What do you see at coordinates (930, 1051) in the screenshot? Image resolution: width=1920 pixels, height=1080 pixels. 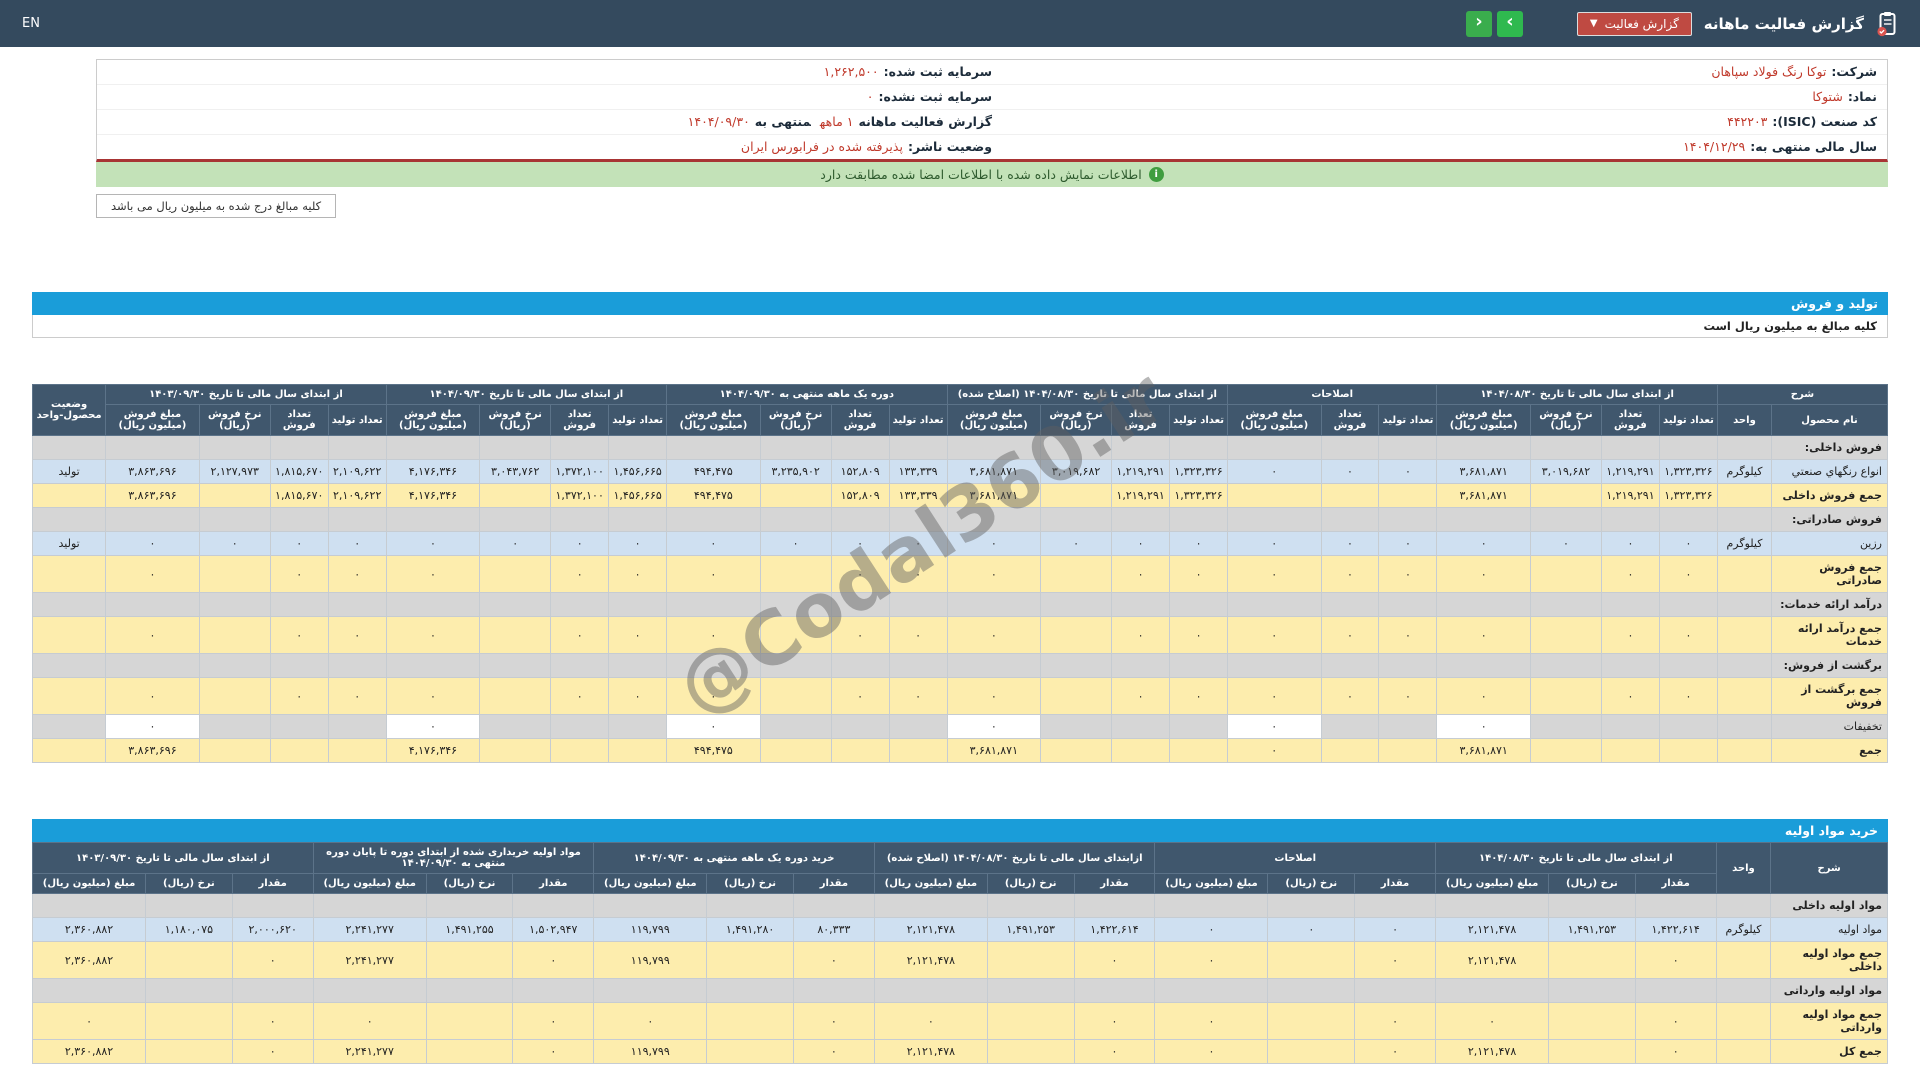 I see `value-cell: ۲,۱۲۱,۴۷۸` at bounding box center [930, 1051].